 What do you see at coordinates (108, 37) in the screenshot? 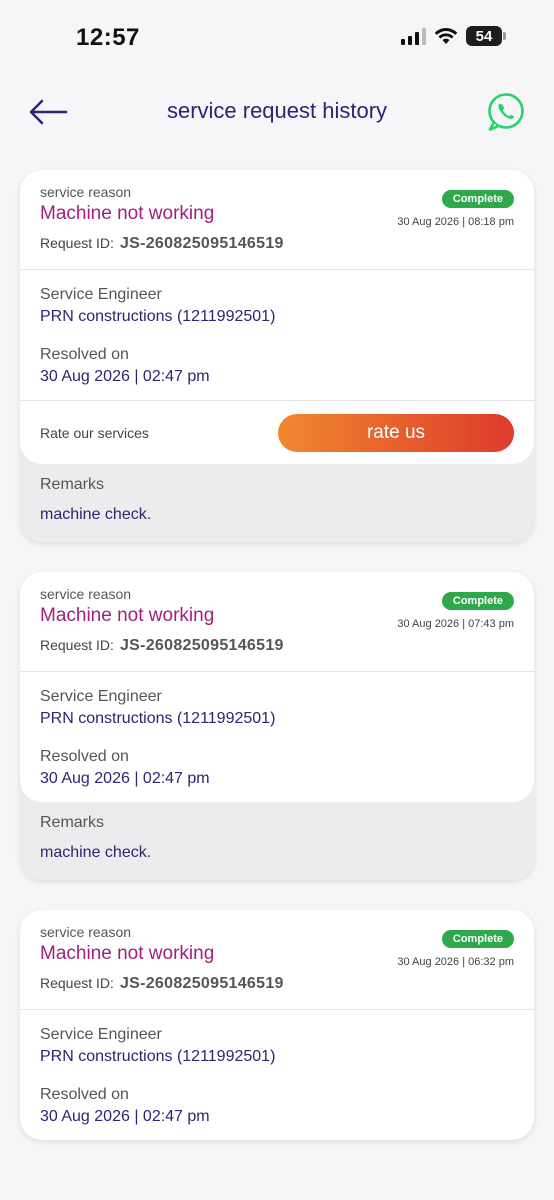
I see `status-time: 12:57` at bounding box center [108, 37].